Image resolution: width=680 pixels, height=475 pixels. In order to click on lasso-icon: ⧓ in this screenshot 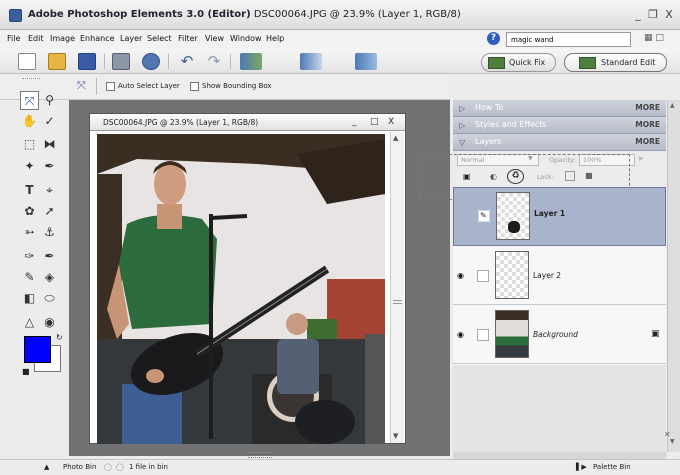, I will do `click(49, 144)`.